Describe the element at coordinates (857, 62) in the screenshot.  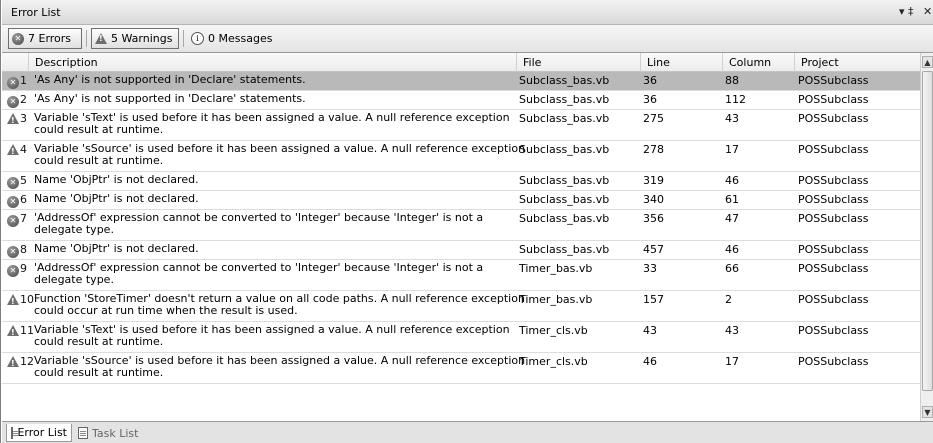
I see `header-project: Project` at that location.